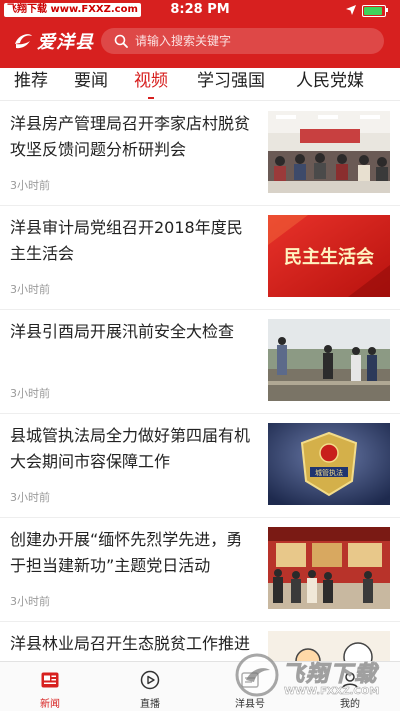 The height and width of the screenshot is (711, 400). I want to click on thumbnail-caption: 民主生活会, so click(329, 257).